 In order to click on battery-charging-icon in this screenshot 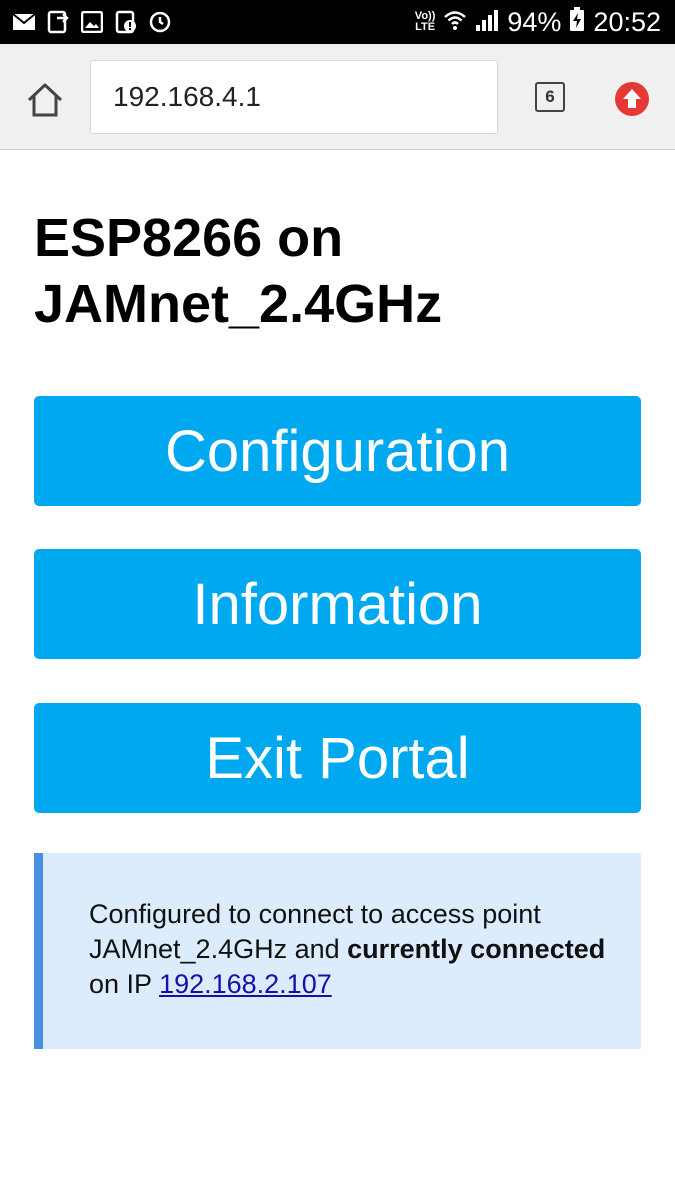, I will do `click(577, 22)`.